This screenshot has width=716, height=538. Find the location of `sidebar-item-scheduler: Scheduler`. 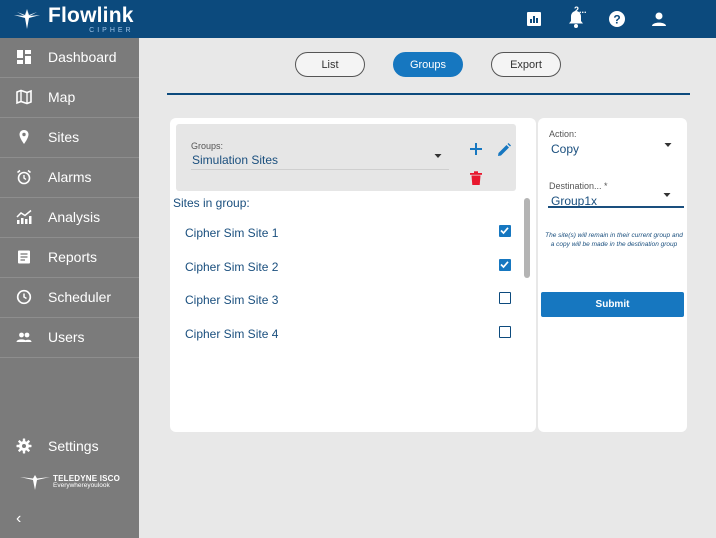

sidebar-item-scheduler: Scheduler is located at coordinates (69, 298).